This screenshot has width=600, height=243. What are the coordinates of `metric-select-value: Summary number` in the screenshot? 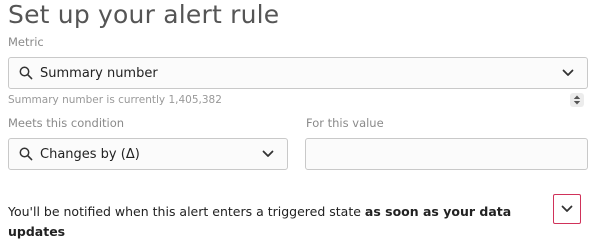 It's located at (99, 73).